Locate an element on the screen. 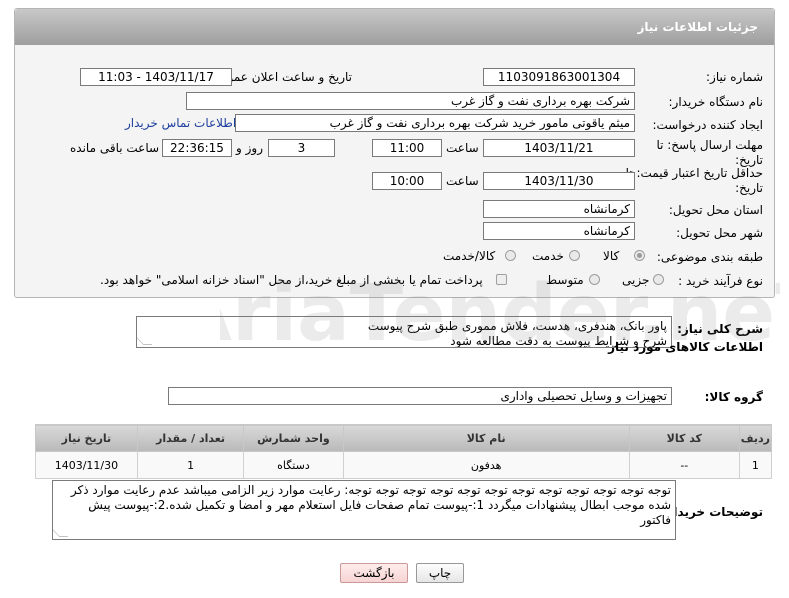 Image resolution: width=789 pixels, height=598 pixels. category-radio-goods is located at coordinates (639, 255).